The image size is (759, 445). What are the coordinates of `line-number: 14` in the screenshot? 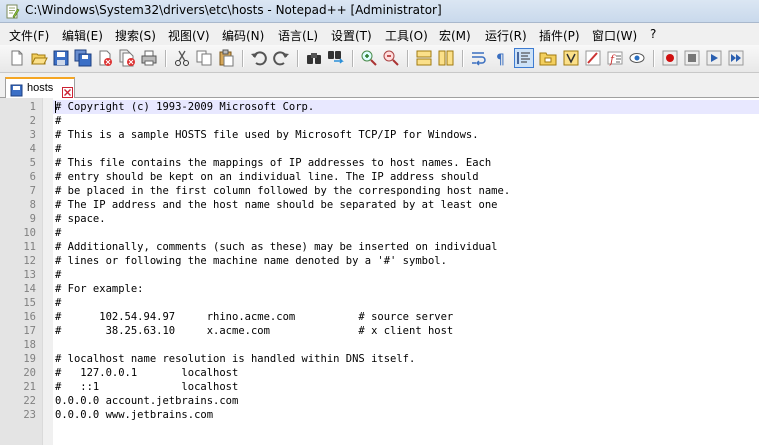 It's located at (29, 289).